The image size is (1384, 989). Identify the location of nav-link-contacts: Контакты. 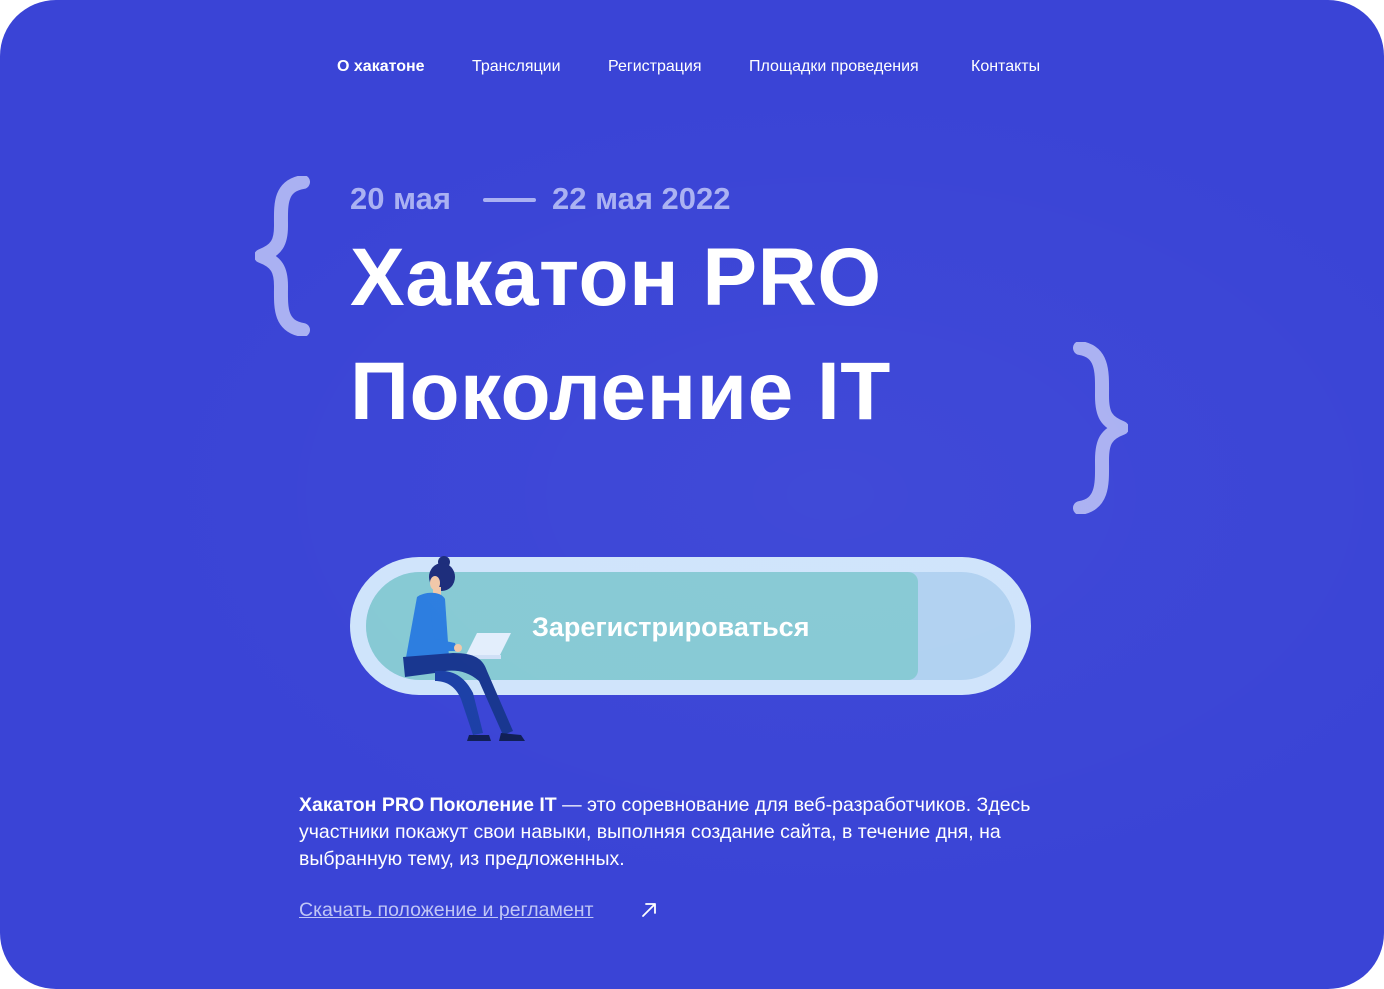
(1005, 67).